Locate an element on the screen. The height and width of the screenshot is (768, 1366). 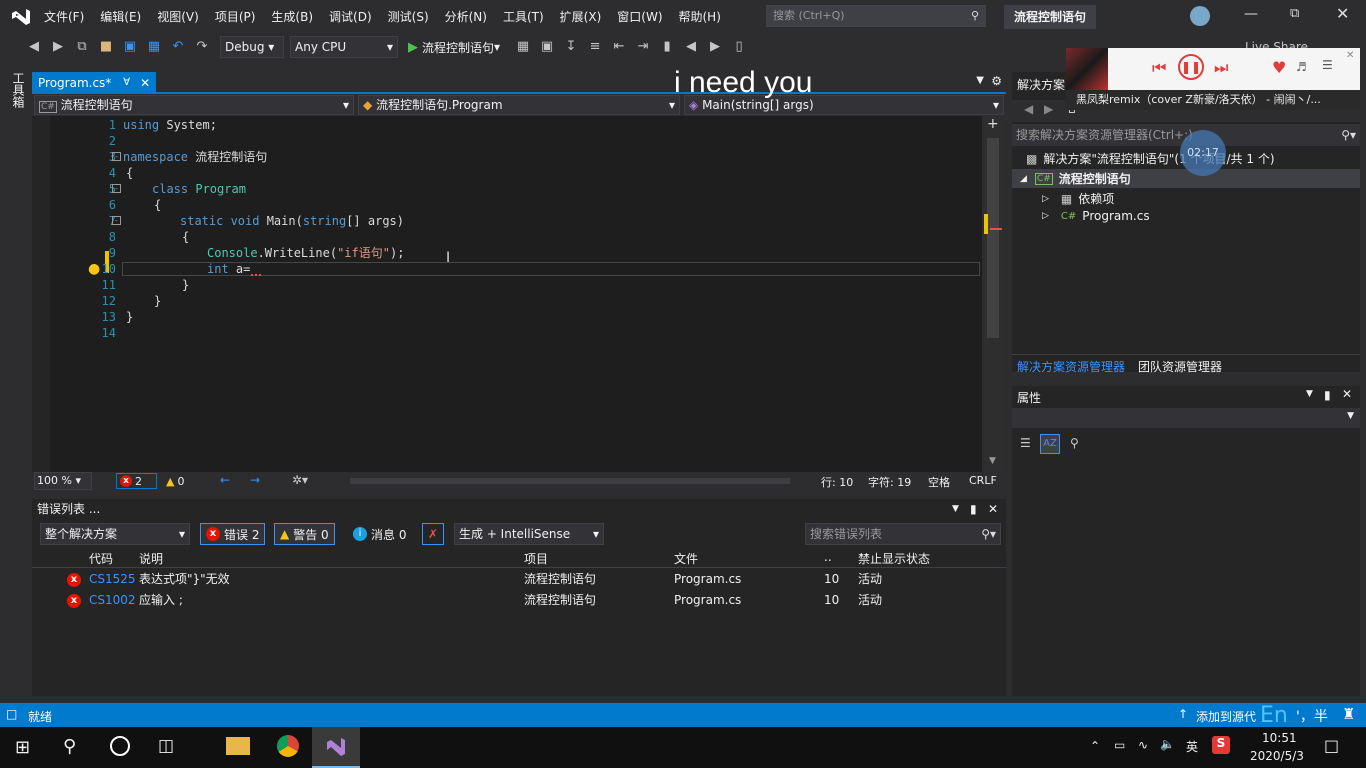
panel-close-icon: ✕ is located at coordinates (1347, 394).